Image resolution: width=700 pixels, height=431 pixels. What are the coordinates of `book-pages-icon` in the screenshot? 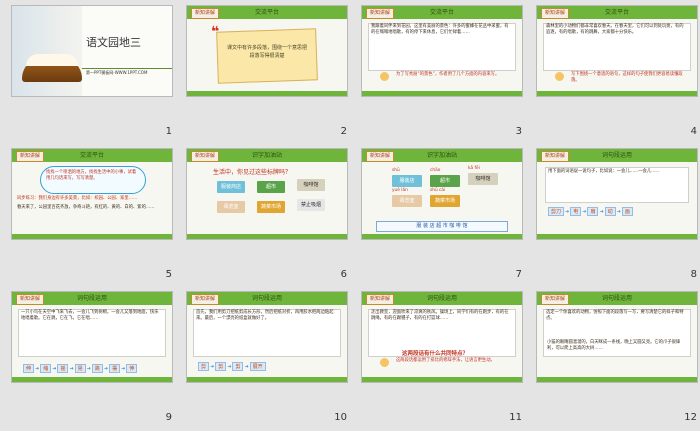 It's located at (52, 60).